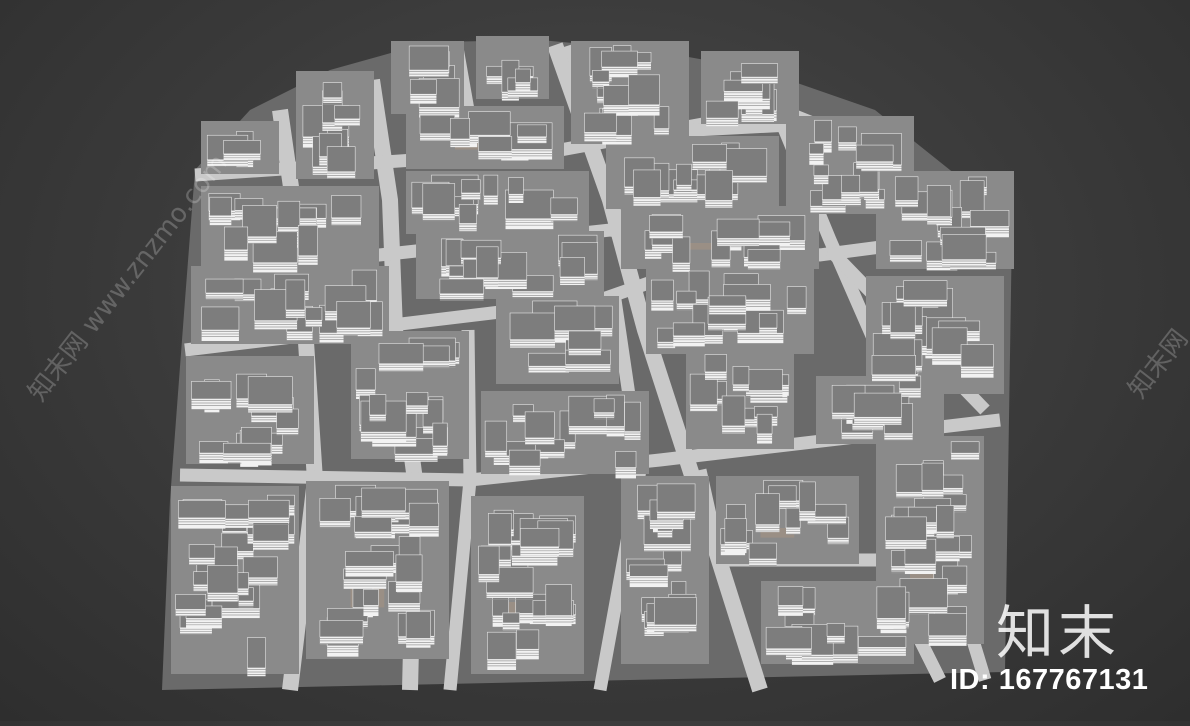 Image resolution: width=1190 pixels, height=726 pixels. I want to click on brand-logo-text: 知末, so click(1058, 633).